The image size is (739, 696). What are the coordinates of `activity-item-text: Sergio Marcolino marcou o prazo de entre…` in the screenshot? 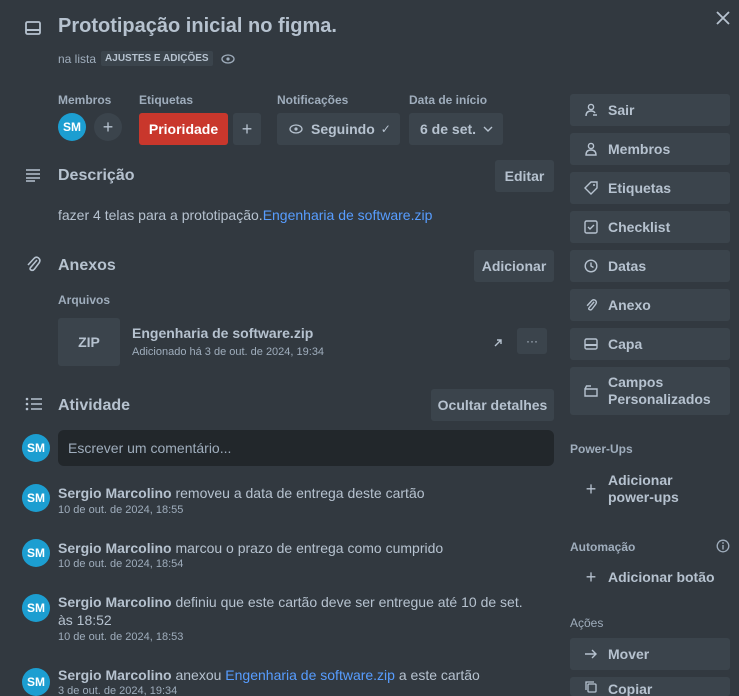 It's located at (298, 548).